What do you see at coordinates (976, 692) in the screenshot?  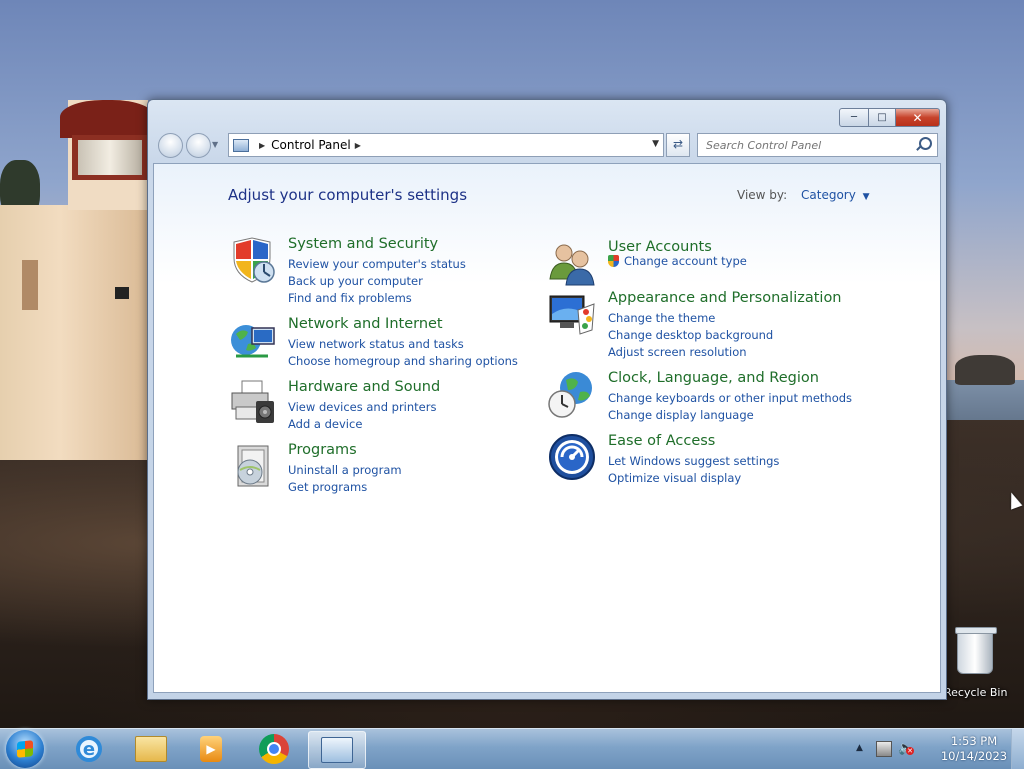 I see `recycle-bin-label: Recycle Bin` at bounding box center [976, 692].